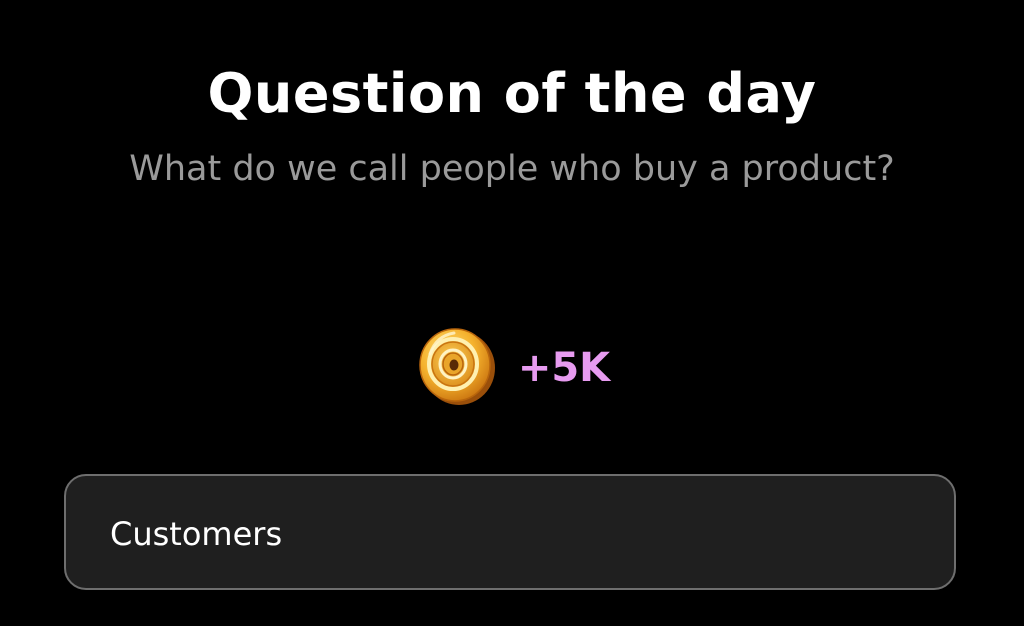 Image resolution: width=1024 pixels, height=626 pixels. Describe the element at coordinates (512, 93) in the screenshot. I see `page-title: Question of the day` at that location.